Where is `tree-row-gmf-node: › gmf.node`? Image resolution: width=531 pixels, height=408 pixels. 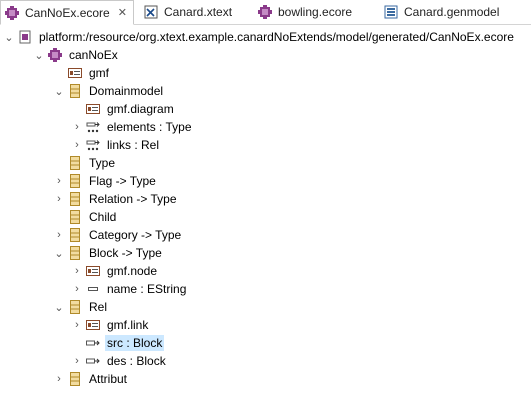
tree-row-gmf-node: › gmf.node is located at coordinates (114, 271).